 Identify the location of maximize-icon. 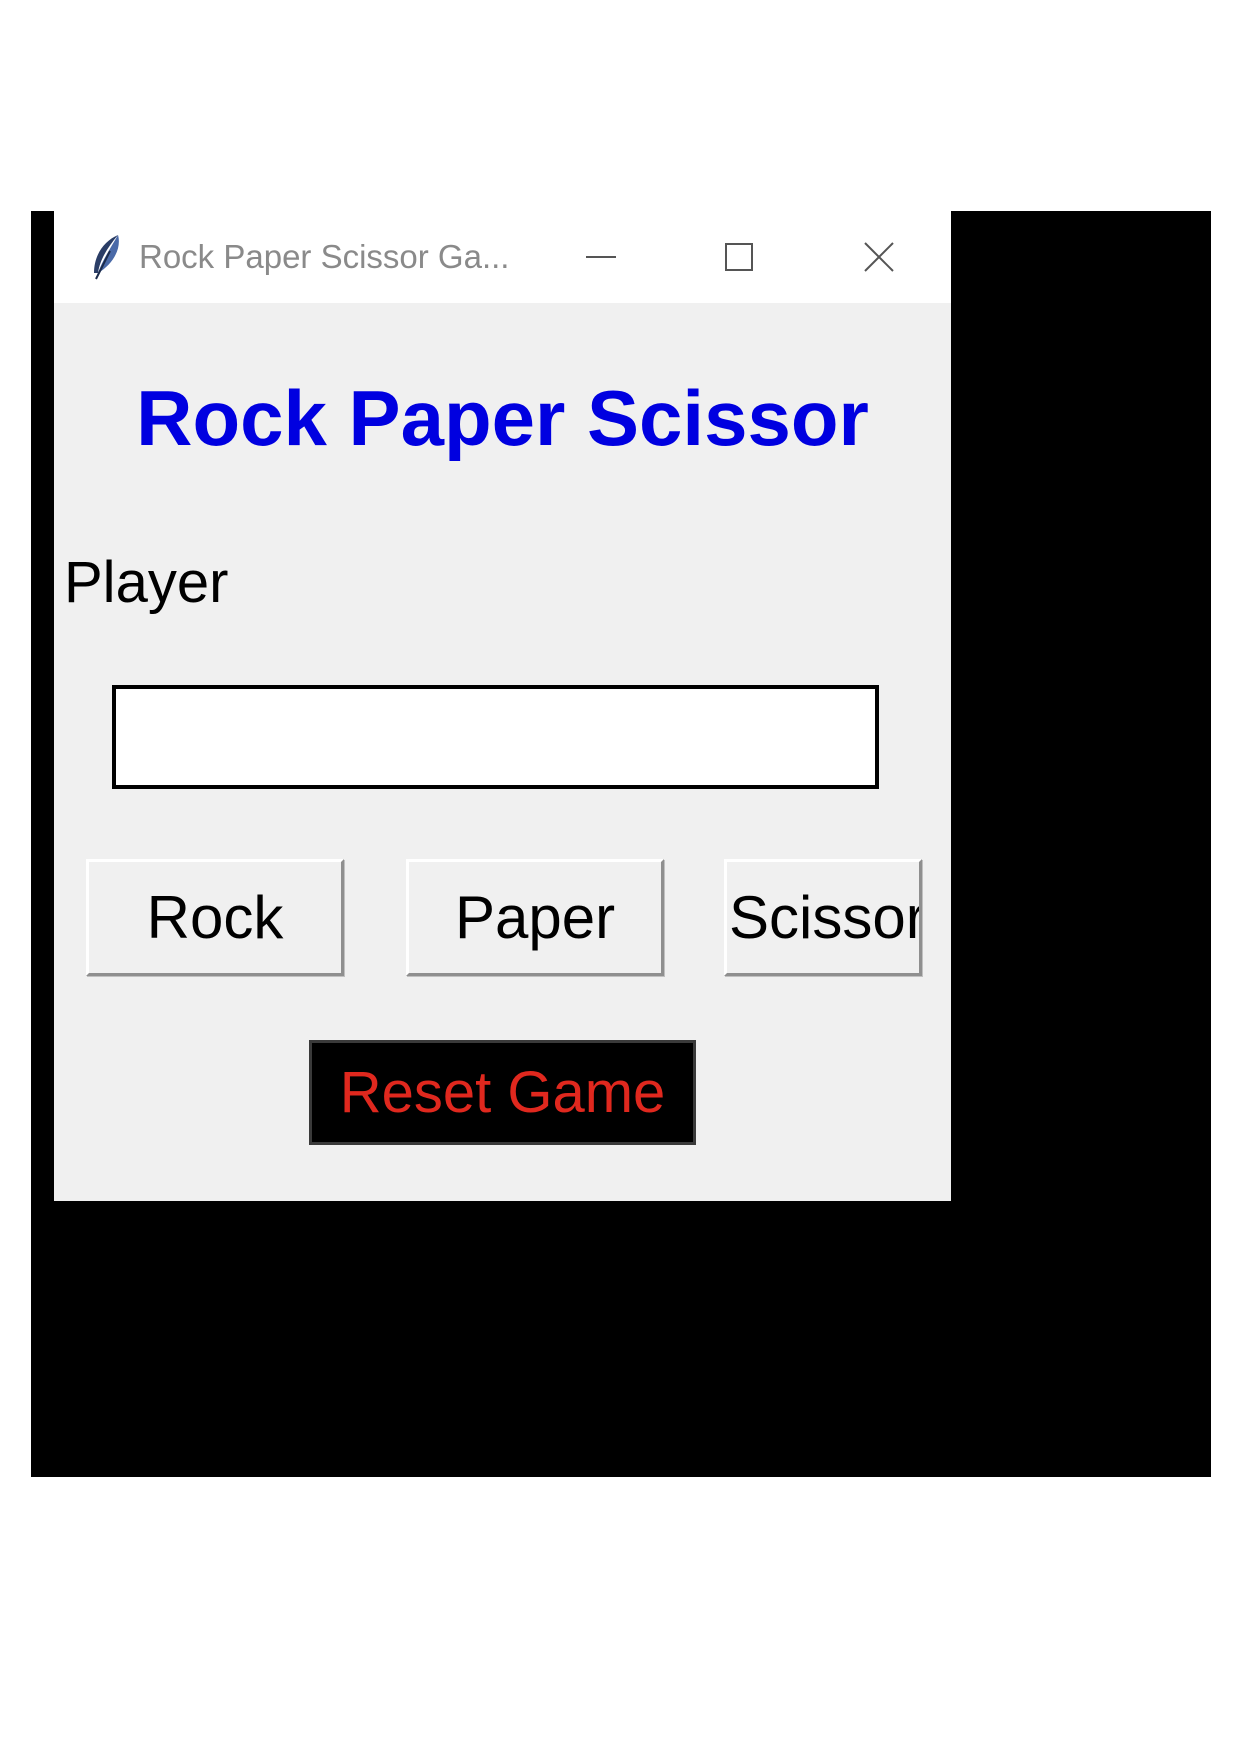
(739, 257).